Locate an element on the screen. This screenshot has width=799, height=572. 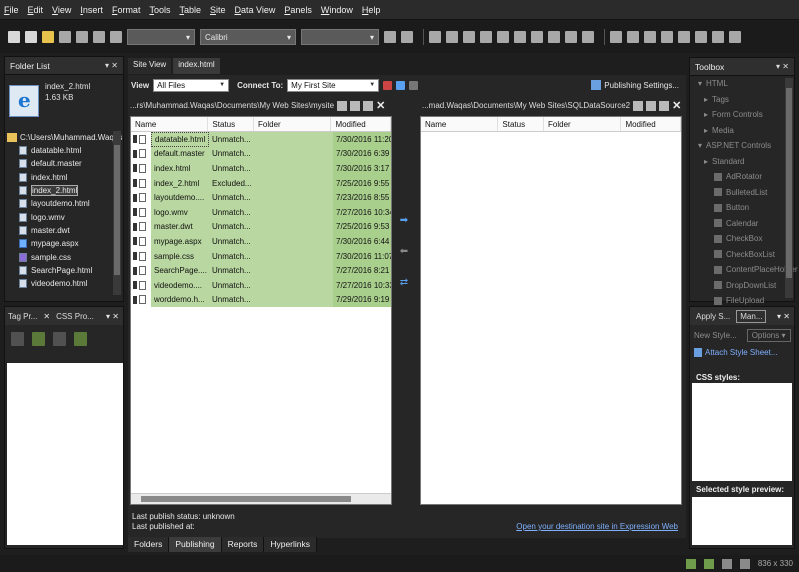
options-dropdown: Options ▾ is located at coordinates (768, 335).